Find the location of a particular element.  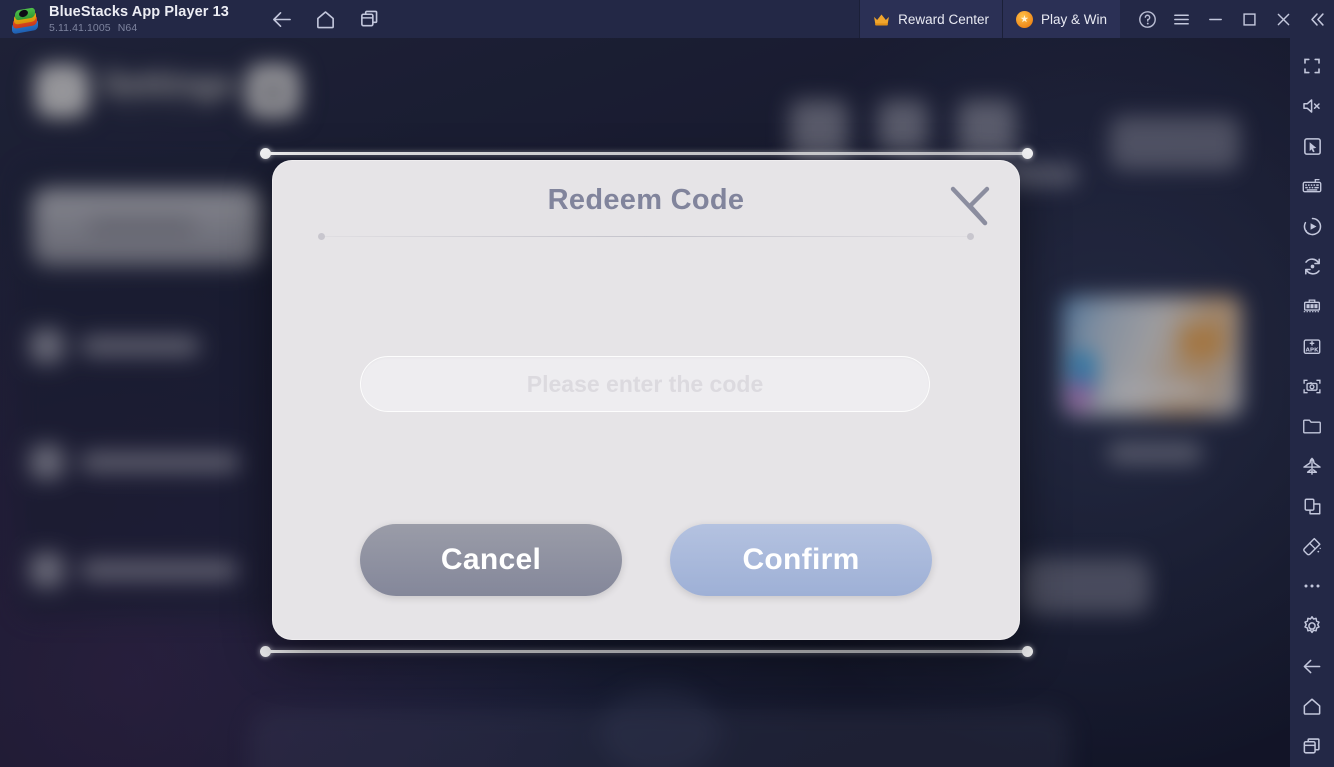

android-recents-icon is located at coordinates (1312, 746).